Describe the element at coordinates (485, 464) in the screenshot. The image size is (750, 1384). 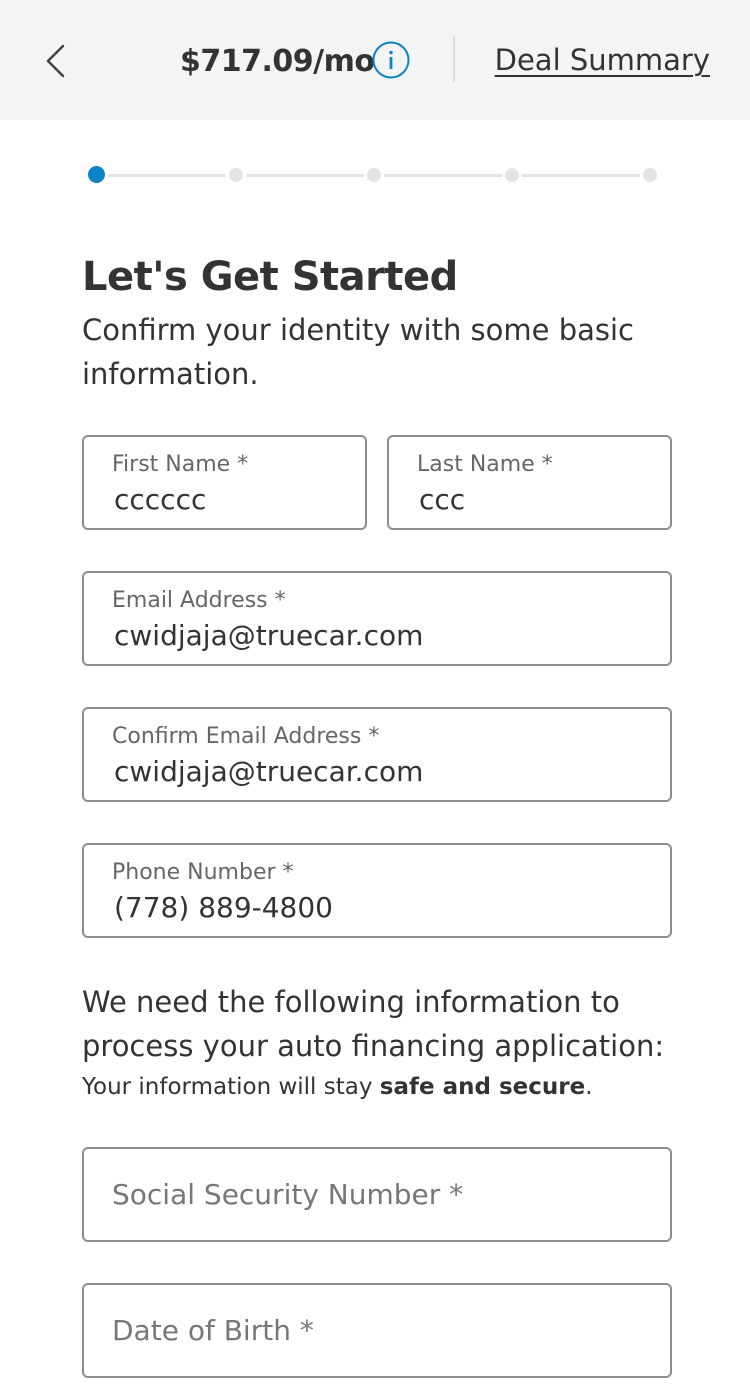
I see `last-name-label: Last Name *` at that location.